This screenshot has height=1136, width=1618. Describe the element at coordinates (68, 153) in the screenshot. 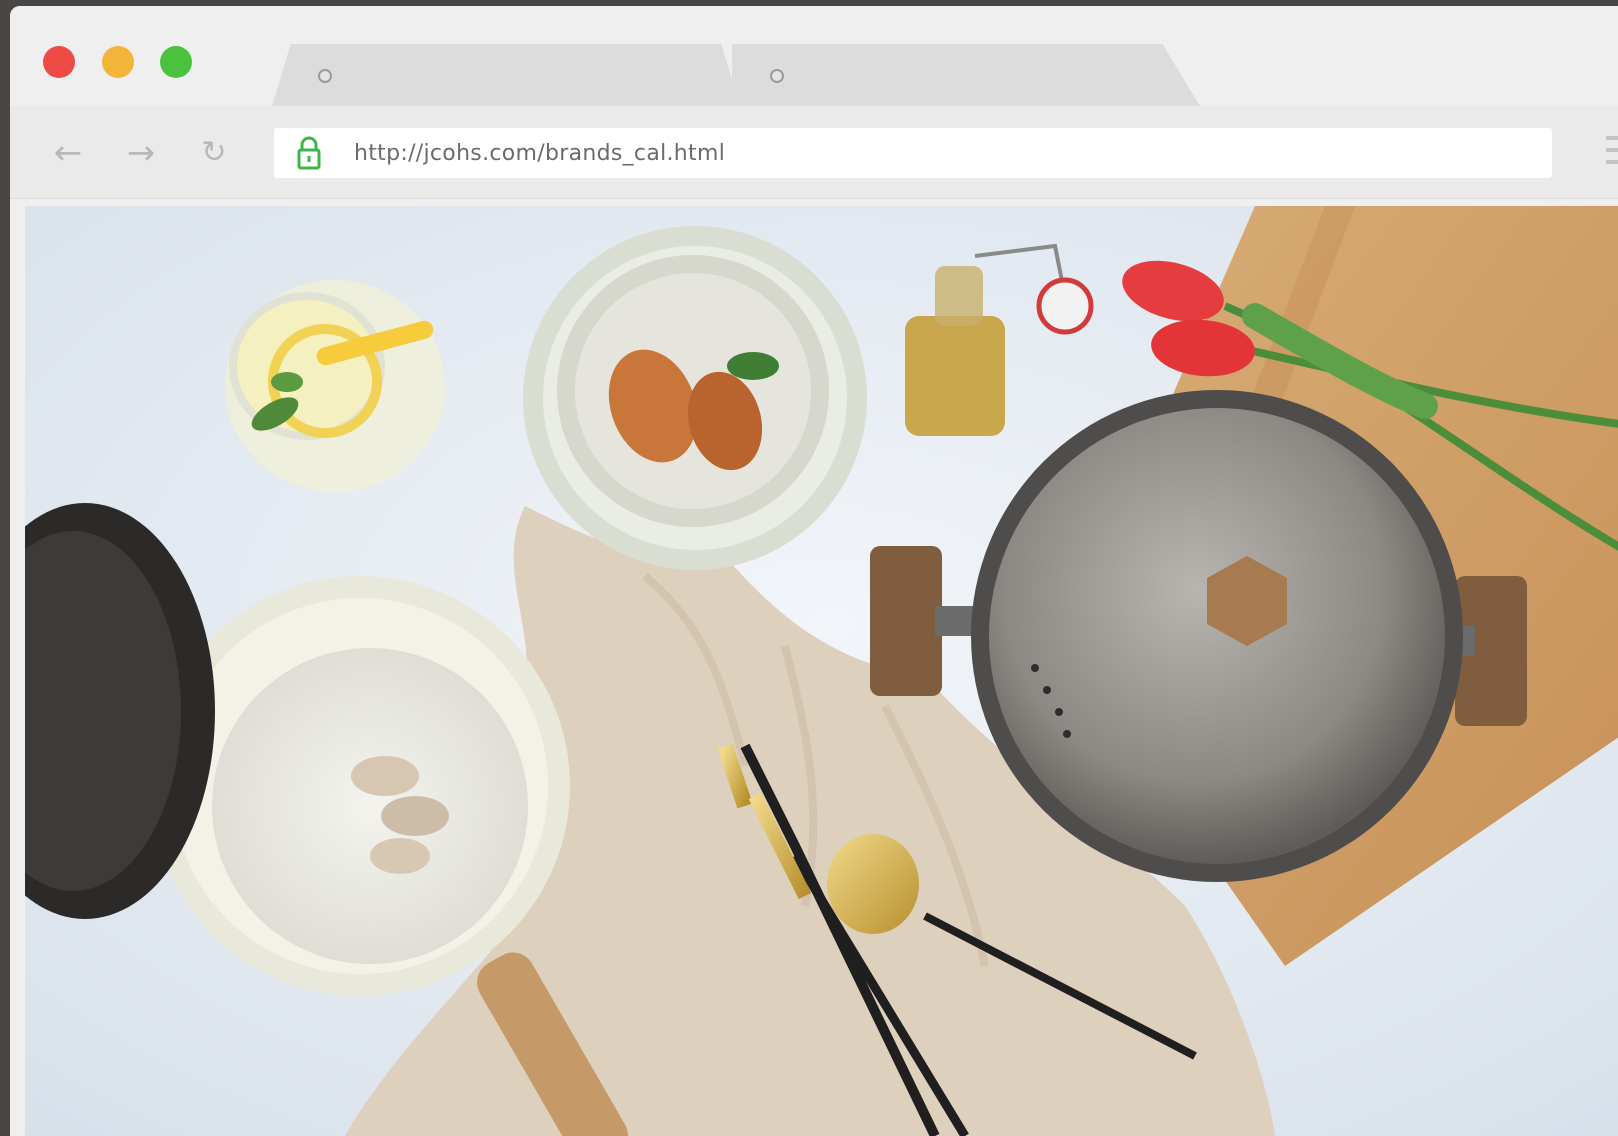

I see `back-arrow-icon: ←` at that location.